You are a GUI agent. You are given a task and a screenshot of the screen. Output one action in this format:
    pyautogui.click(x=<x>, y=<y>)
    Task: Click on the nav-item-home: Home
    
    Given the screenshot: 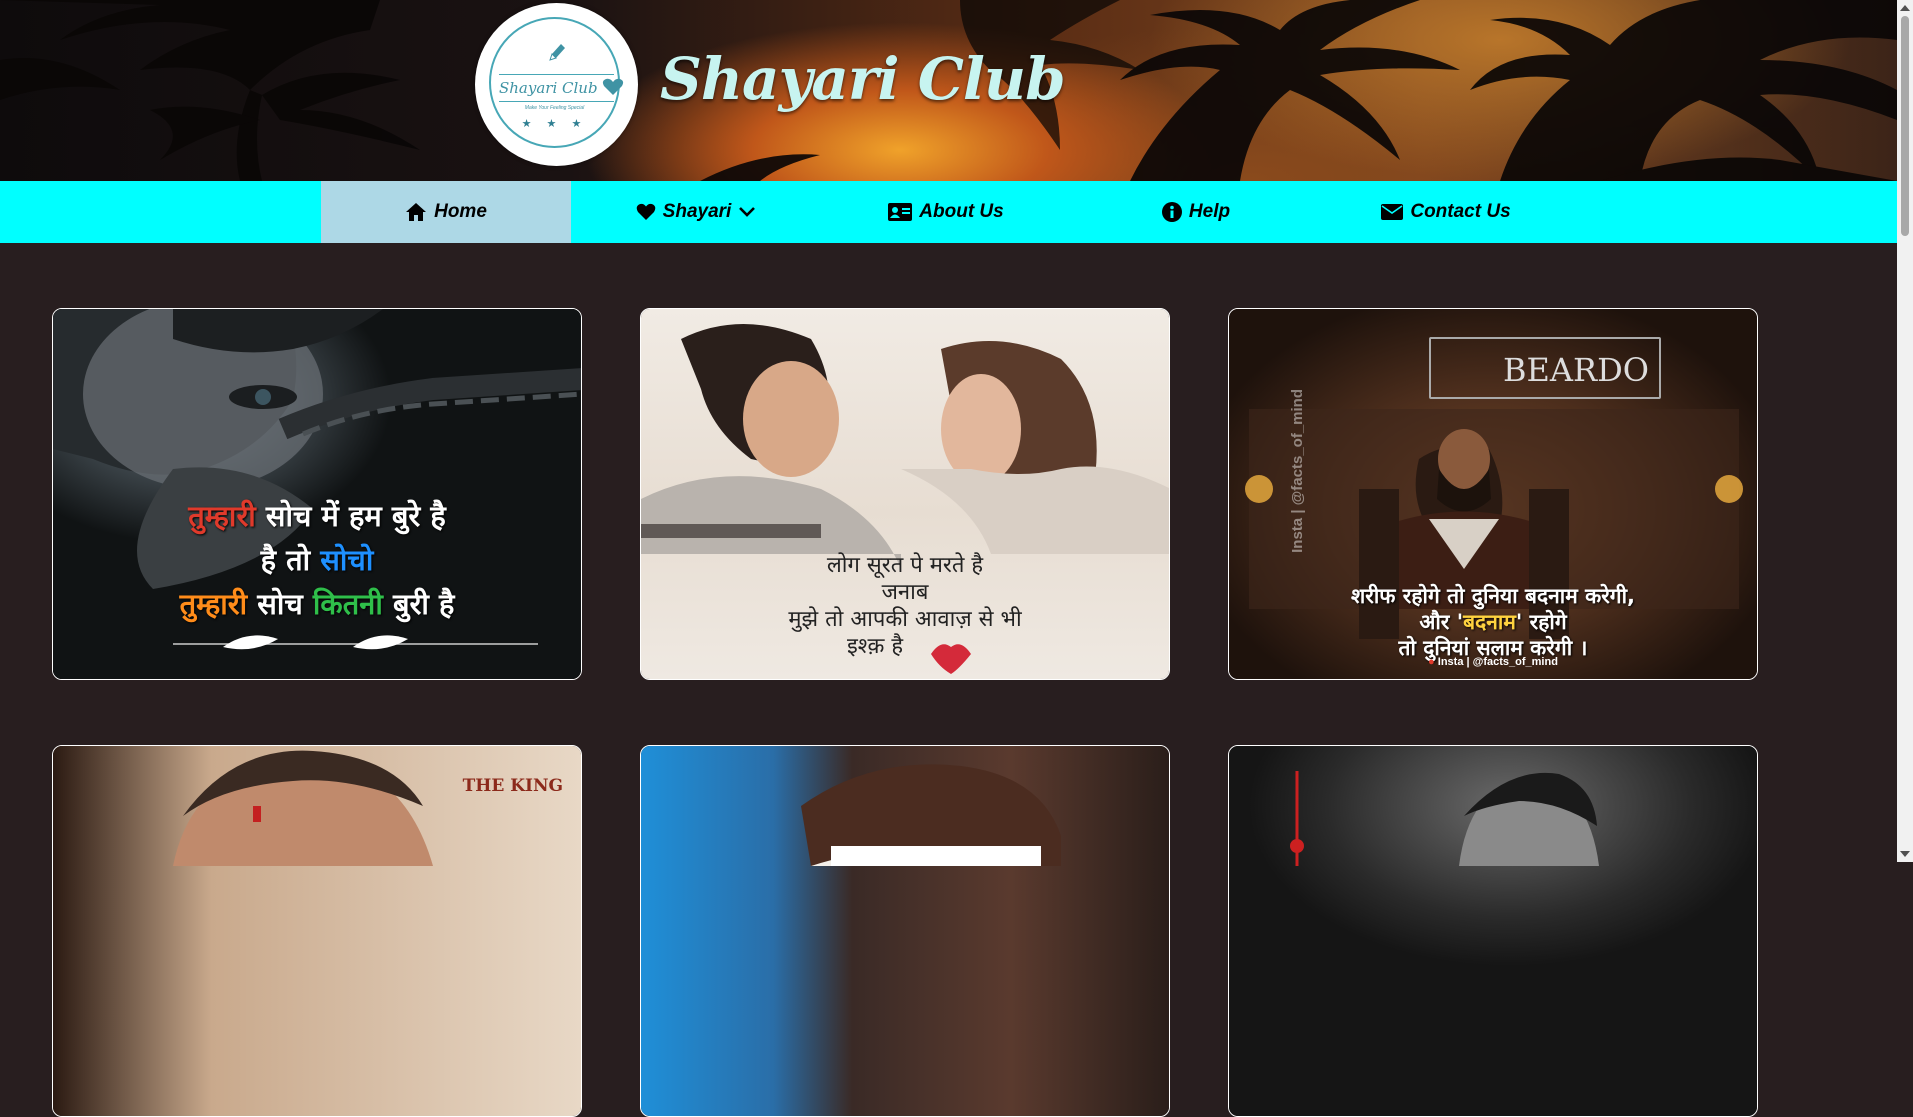 What is the action you would take?
    pyautogui.click(x=446, y=212)
    